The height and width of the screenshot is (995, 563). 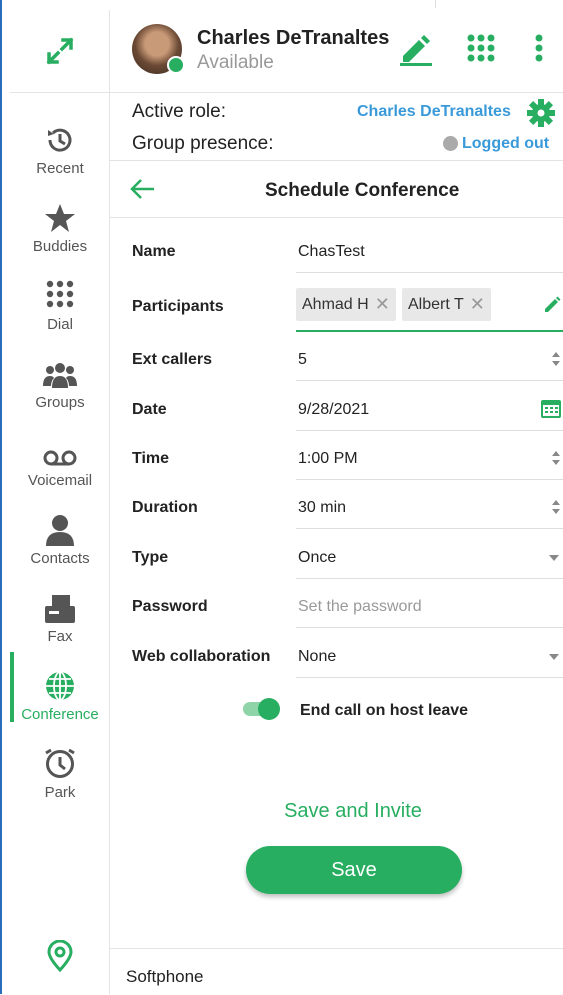 What do you see at coordinates (336, 51) in the screenshot?
I see `user-header: Charles DeTranaltes Available` at bounding box center [336, 51].